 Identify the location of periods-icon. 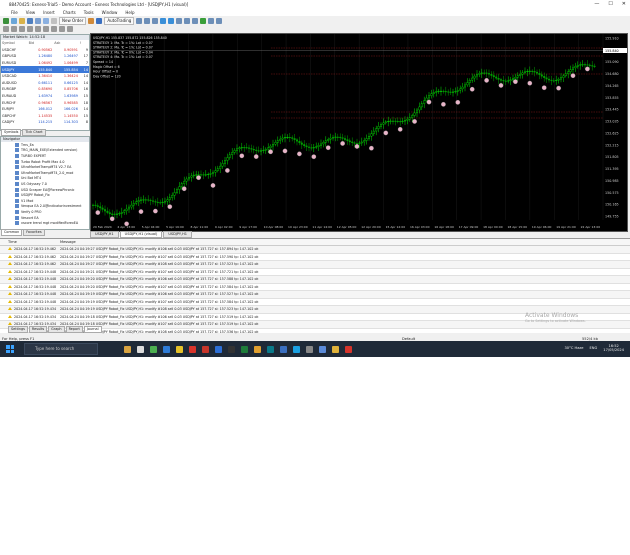
(211, 20).